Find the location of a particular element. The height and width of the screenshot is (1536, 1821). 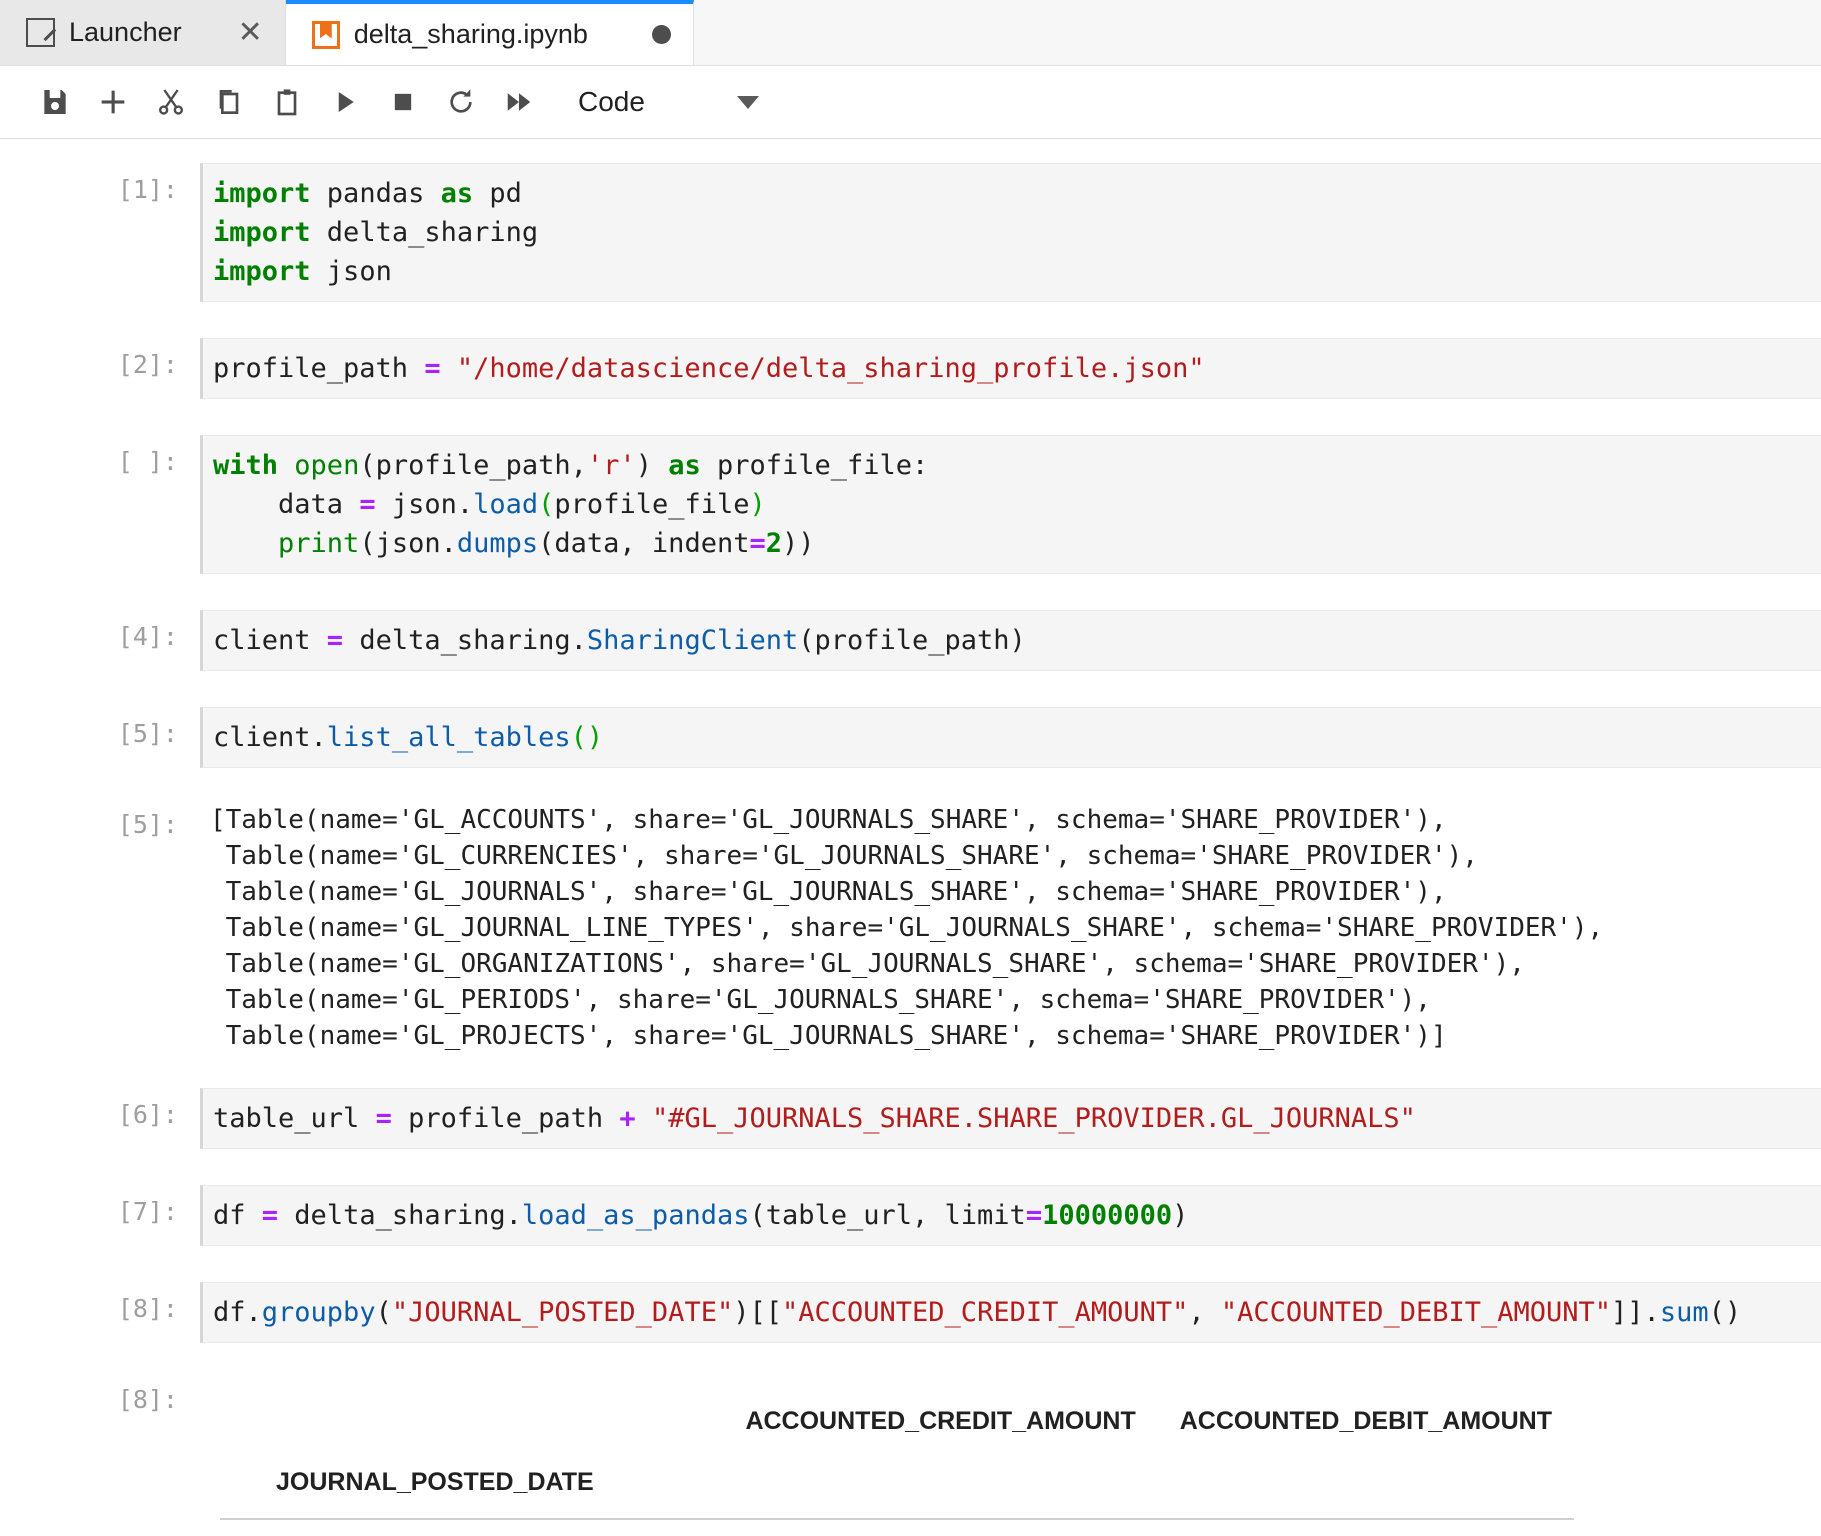

insert-cell-button is located at coordinates (113, 102).